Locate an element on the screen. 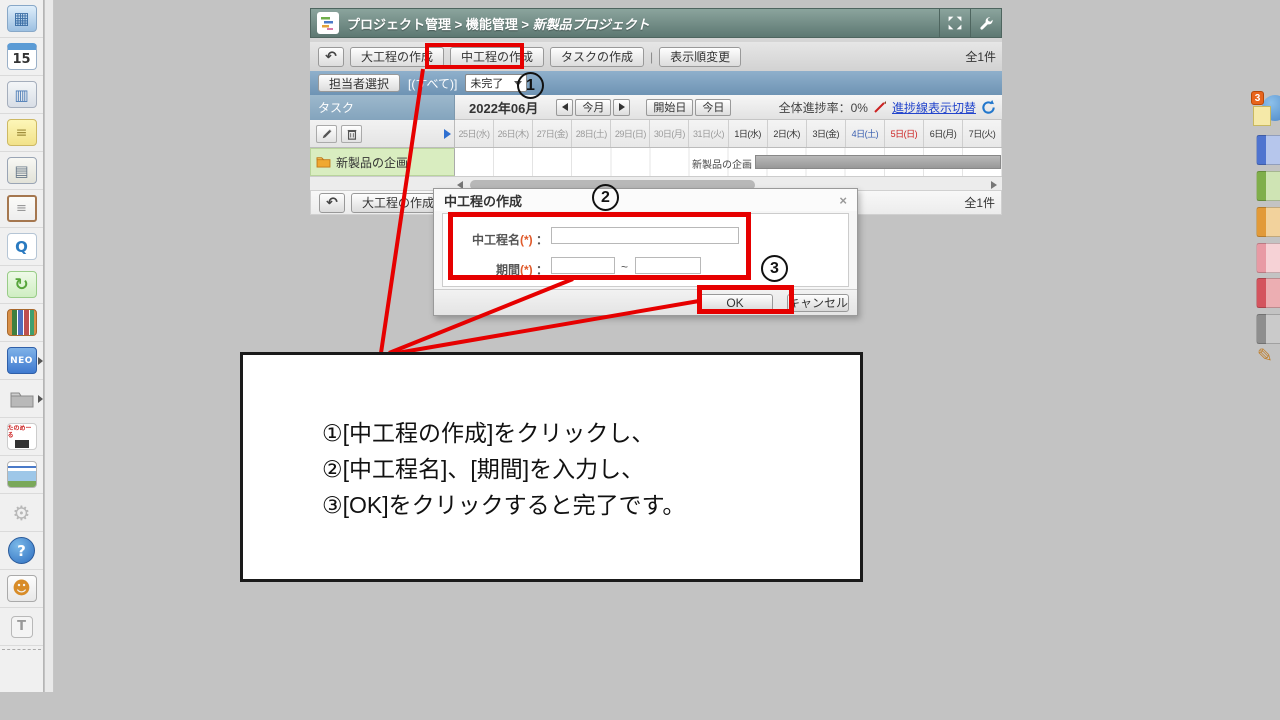  this-month-button: 今月 is located at coordinates (593, 107).